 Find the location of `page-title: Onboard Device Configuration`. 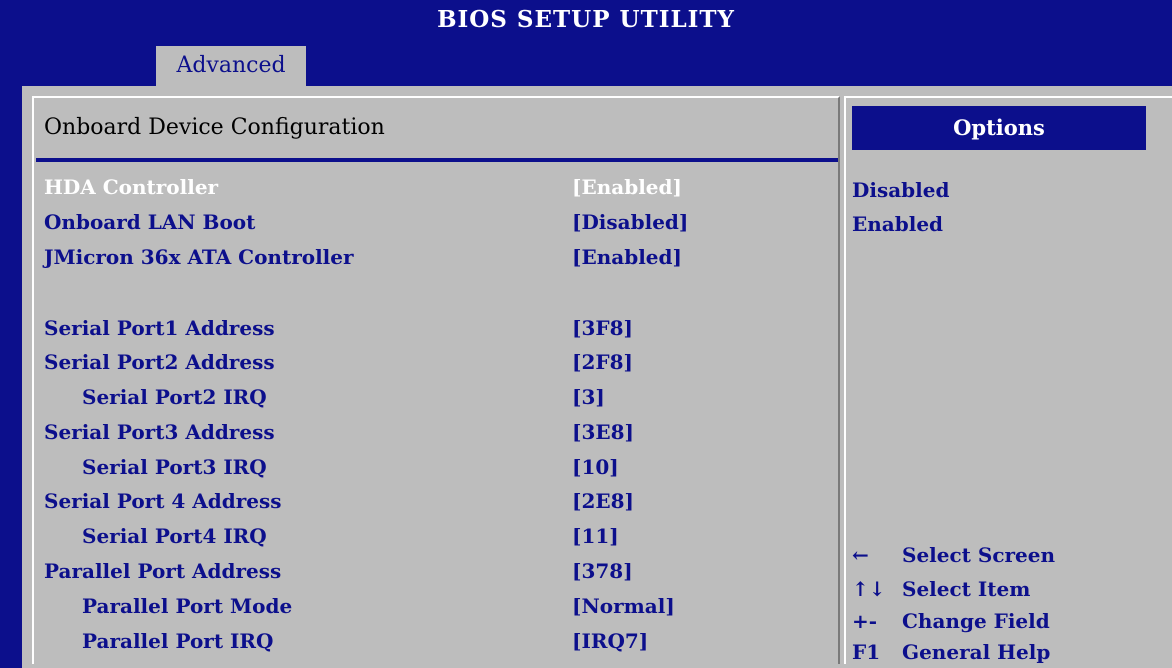

page-title: Onboard Device Configuration is located at coordinates (214, 127).